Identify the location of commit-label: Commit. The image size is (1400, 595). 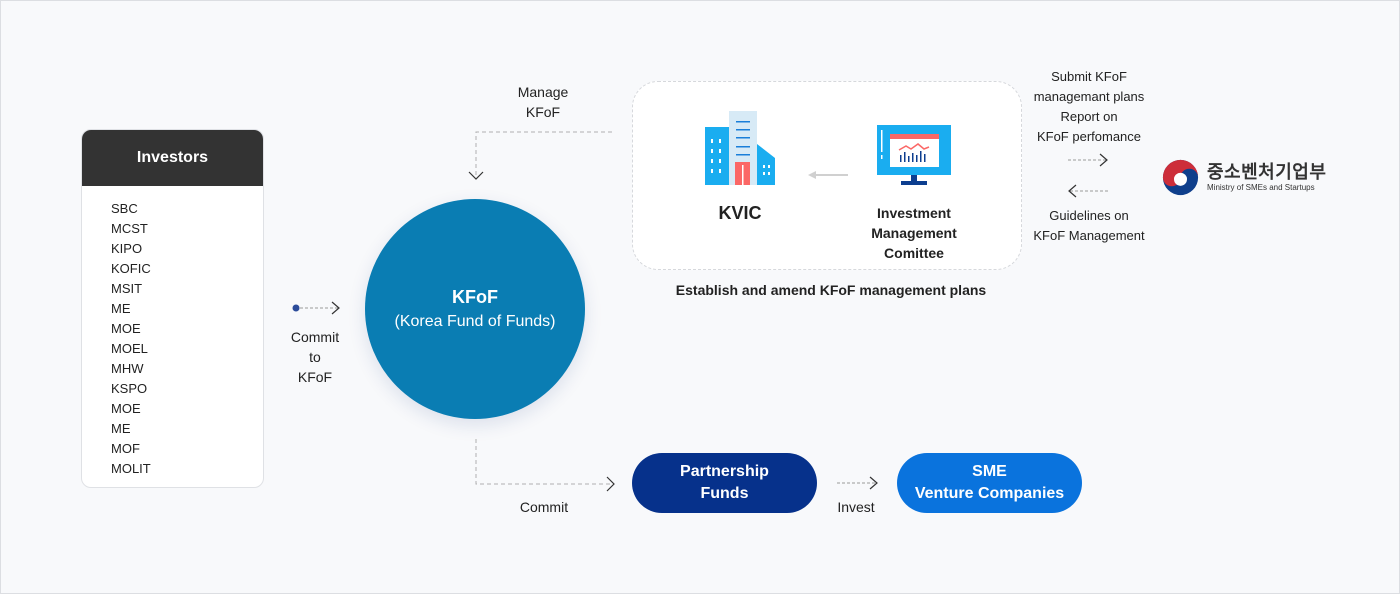
(544, 507).